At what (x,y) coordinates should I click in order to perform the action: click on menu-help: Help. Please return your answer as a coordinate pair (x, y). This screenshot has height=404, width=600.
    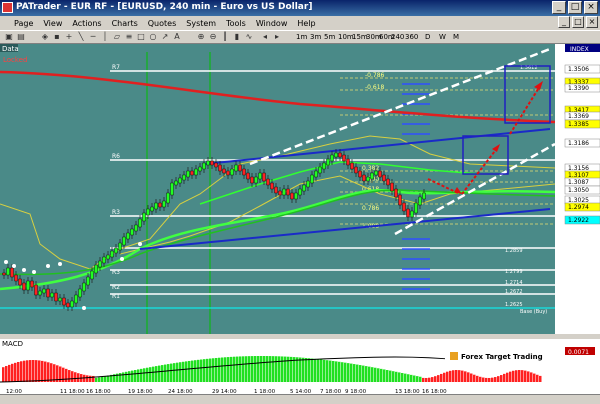
    Looking at the image, I should click on (306, 23).